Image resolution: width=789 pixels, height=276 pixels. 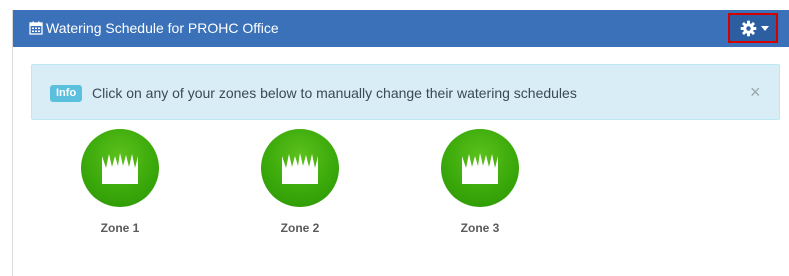 I want to click on settings-dropdown-button, so click(x=753, y=28).